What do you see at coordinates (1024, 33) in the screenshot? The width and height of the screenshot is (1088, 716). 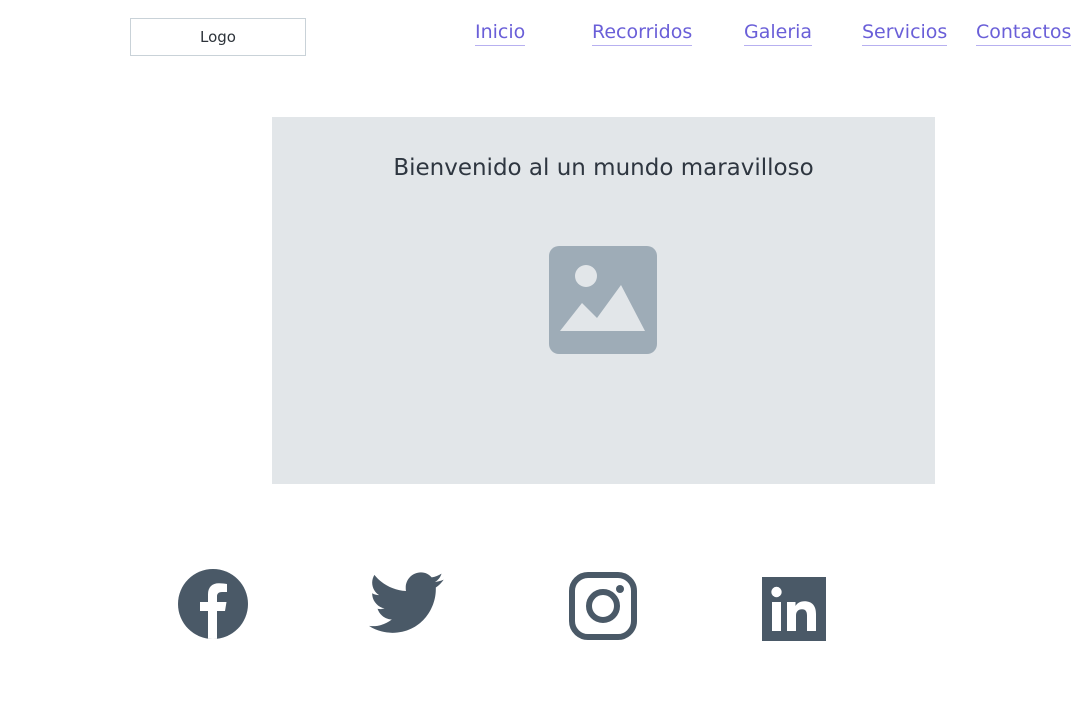 I see `nav-link-contactos: Contactos` at bounding box center [1024, 33].